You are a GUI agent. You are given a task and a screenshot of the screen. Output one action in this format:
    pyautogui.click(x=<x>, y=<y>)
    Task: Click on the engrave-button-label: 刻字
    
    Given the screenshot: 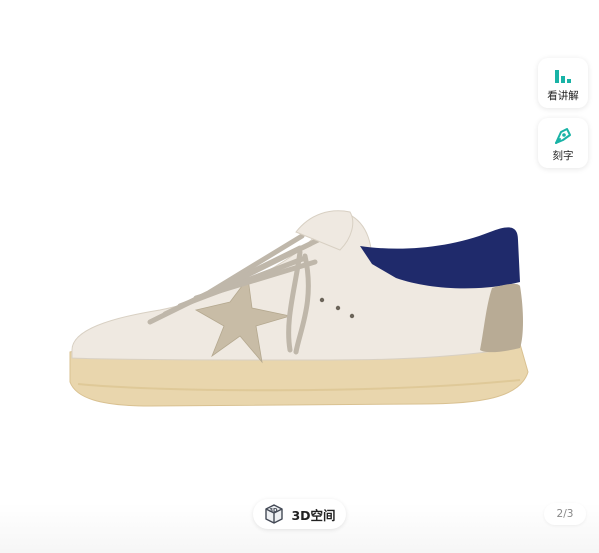 What is the action you would take?
    pyautogui.click(x=563, y=155)
    